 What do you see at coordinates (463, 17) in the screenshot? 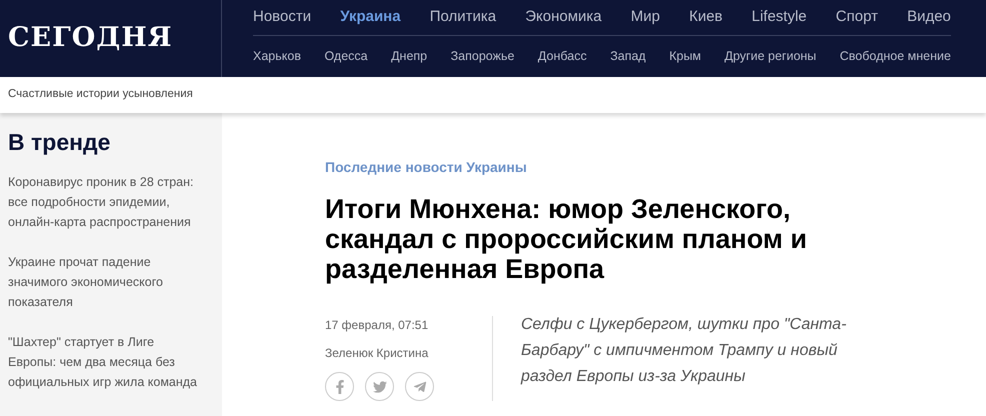
I see `nav-link: Политика` at bounding box center [463, 17].